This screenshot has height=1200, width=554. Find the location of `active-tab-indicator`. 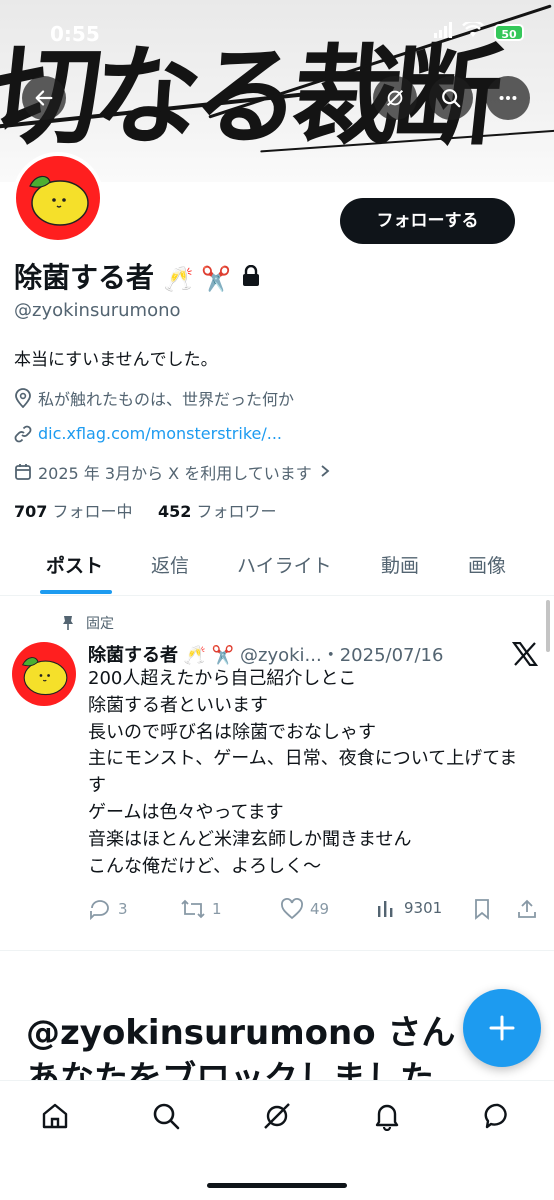

active-tab-indicator is located at coordinates (76, 592).